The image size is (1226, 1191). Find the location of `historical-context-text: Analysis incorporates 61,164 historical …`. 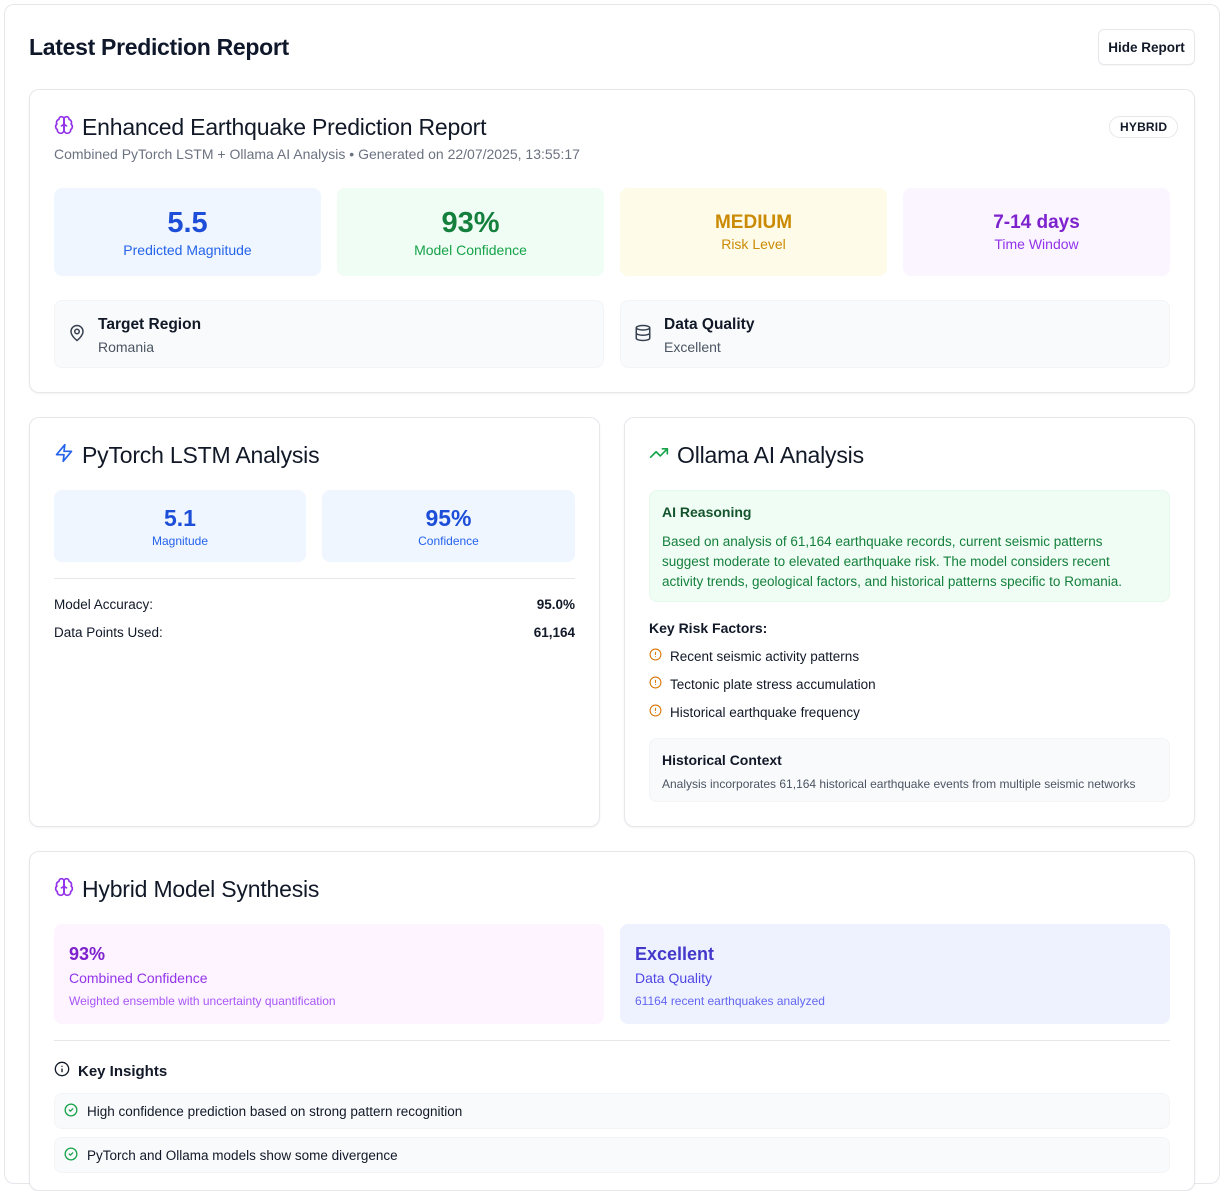

historical-context-text: Analysis incorporates 61,164 historical … is located at coordinates (899, 784).